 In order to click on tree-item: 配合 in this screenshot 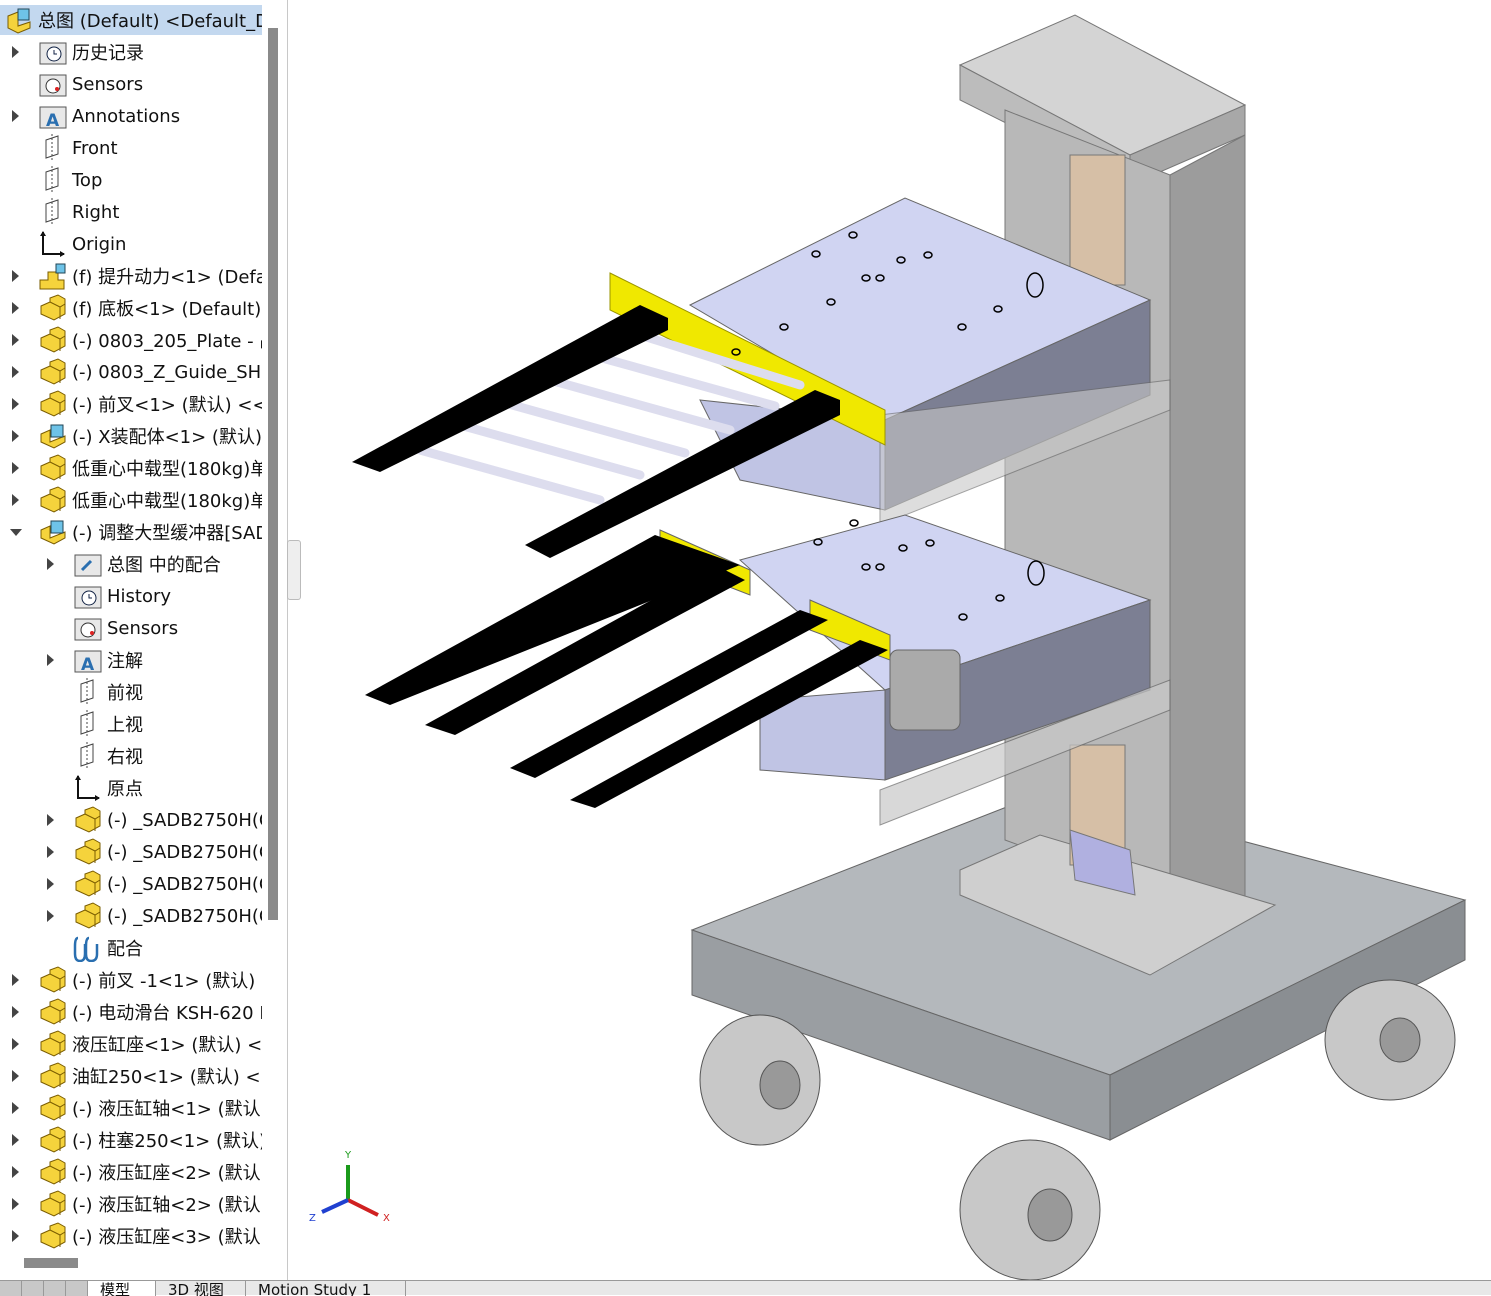, I will do `click(131, 948)`.